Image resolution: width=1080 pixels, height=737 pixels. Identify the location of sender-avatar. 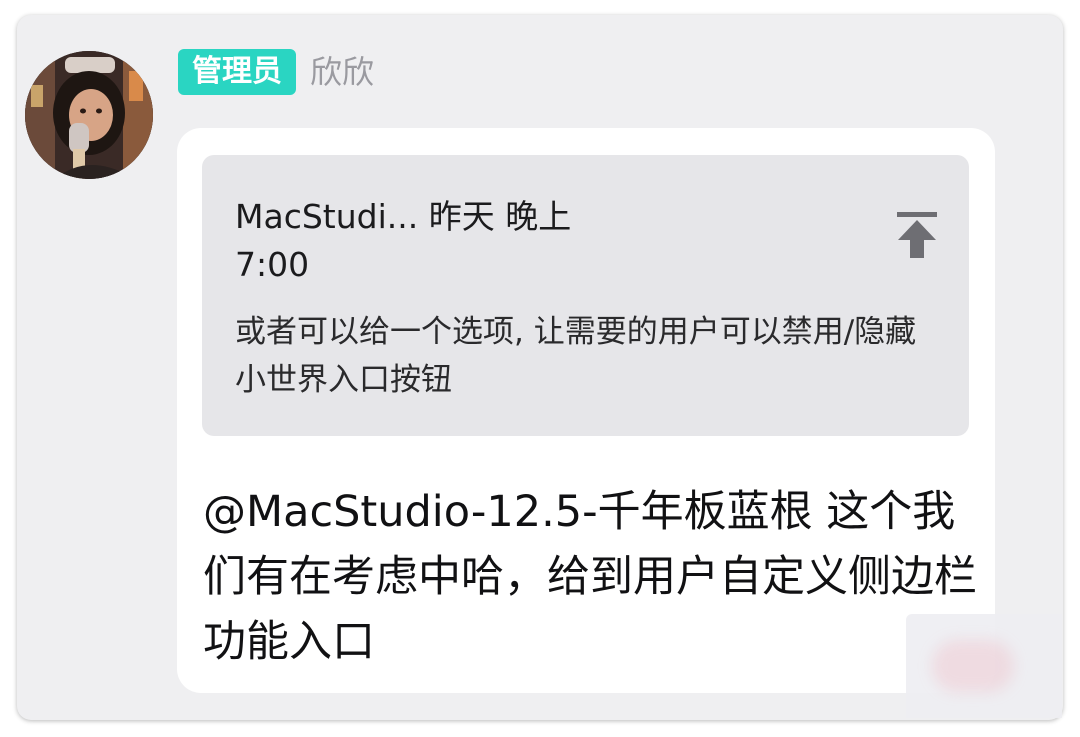
(89, 115).